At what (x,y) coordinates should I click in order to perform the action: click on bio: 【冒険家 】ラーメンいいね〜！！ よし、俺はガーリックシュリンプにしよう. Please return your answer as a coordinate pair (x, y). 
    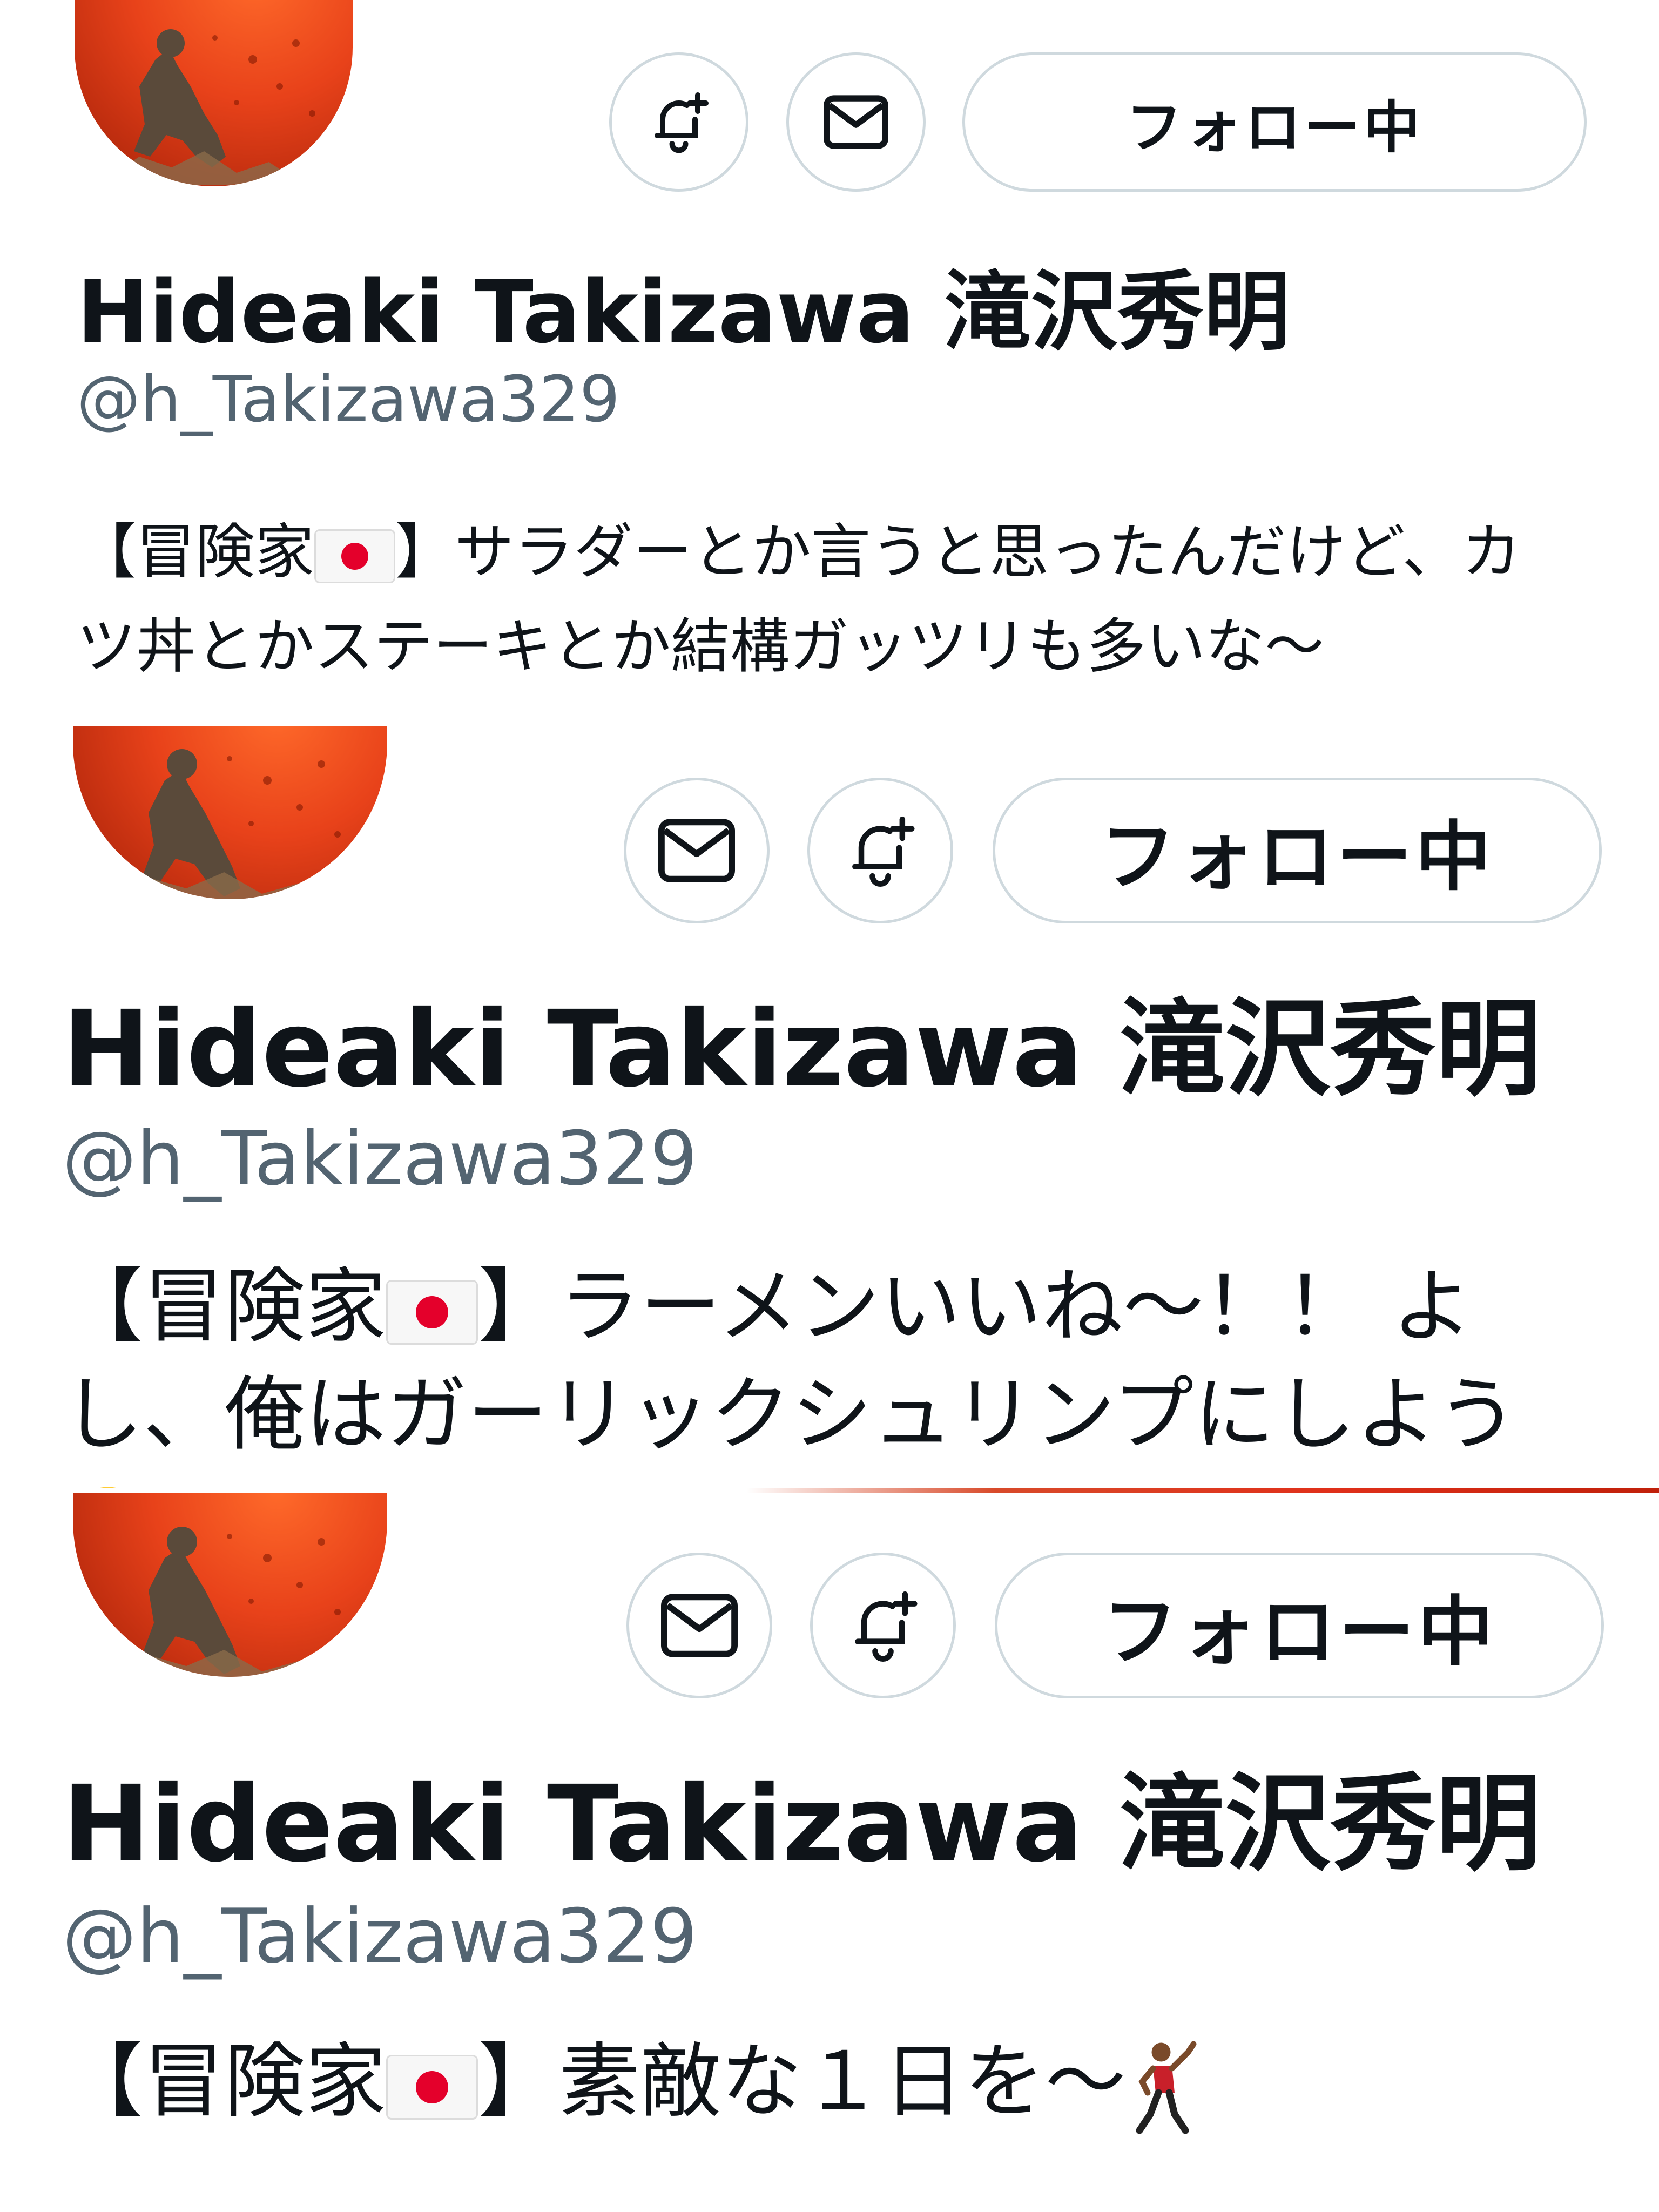
    Looking at the image, I should click on (834, 1373).